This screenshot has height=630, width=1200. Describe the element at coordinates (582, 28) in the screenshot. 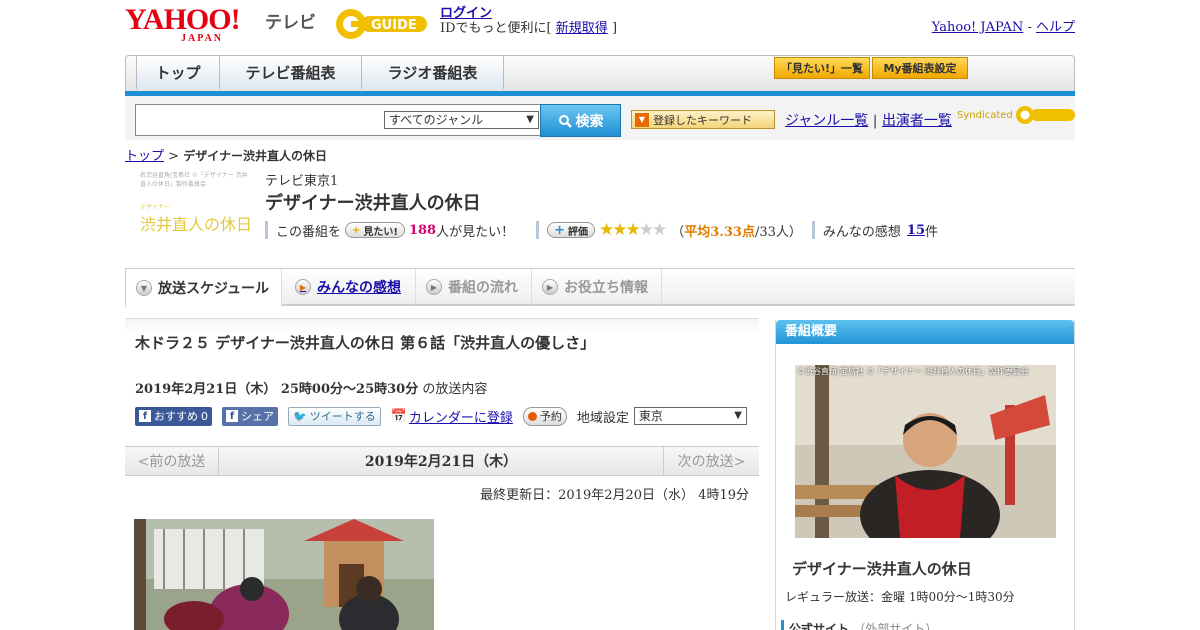

I see `register-link: 新規取得` at that location.